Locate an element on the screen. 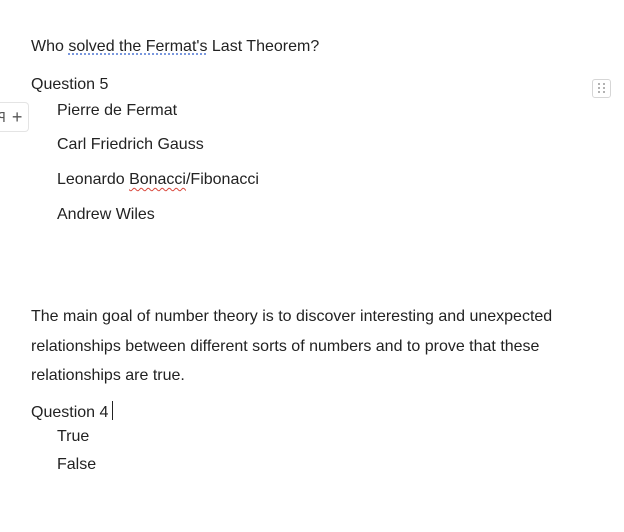 Image resolution: width=624 pixels, height=532 pixels. block-marker-icon: ꟼ is located at coordinates (3, 117).